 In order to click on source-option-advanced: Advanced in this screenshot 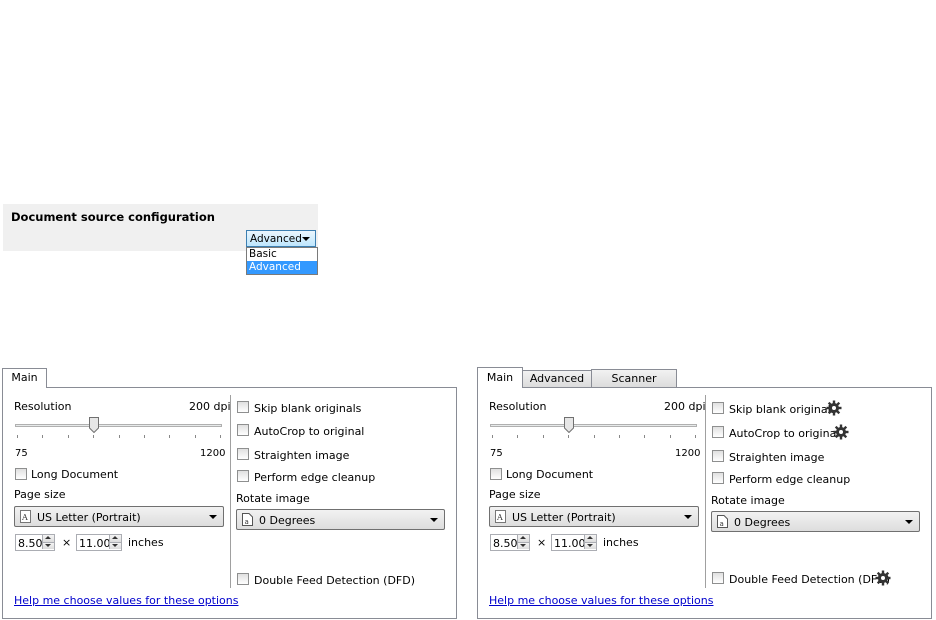, I will do `click(282, 267)`.